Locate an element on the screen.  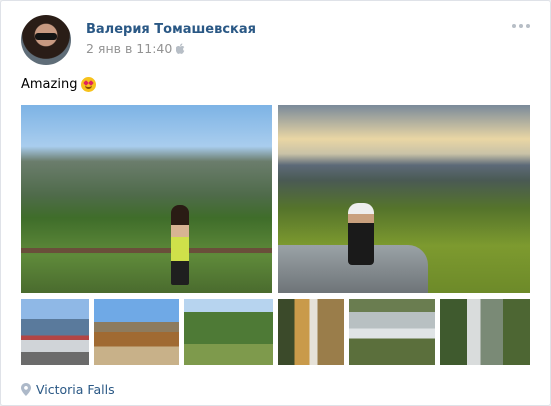
post-location-text: Victoria Falls is located at coordinates (75, 389).